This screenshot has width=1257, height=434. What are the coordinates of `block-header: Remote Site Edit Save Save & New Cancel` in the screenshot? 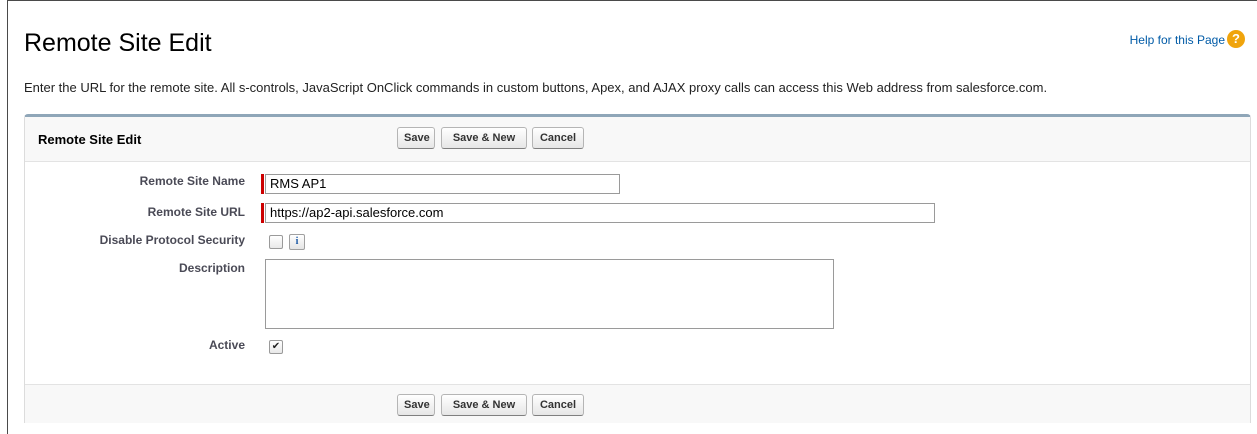 It's located at (637, 139).